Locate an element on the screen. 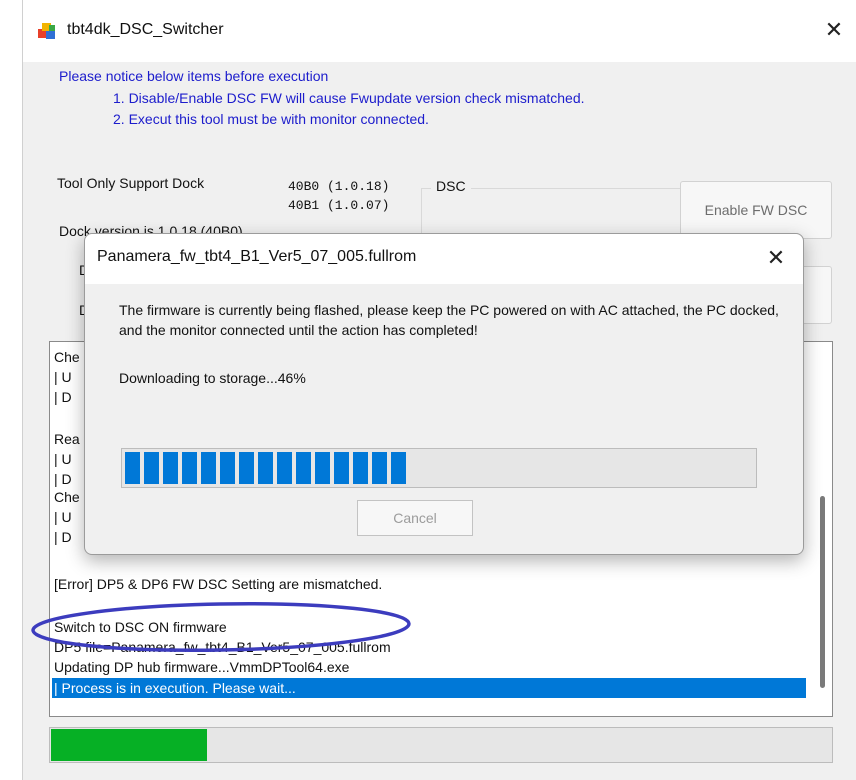 The image size is (856, 780). support-version-1: 40B0 (1.0.18) is located at coordinates (339, 186).